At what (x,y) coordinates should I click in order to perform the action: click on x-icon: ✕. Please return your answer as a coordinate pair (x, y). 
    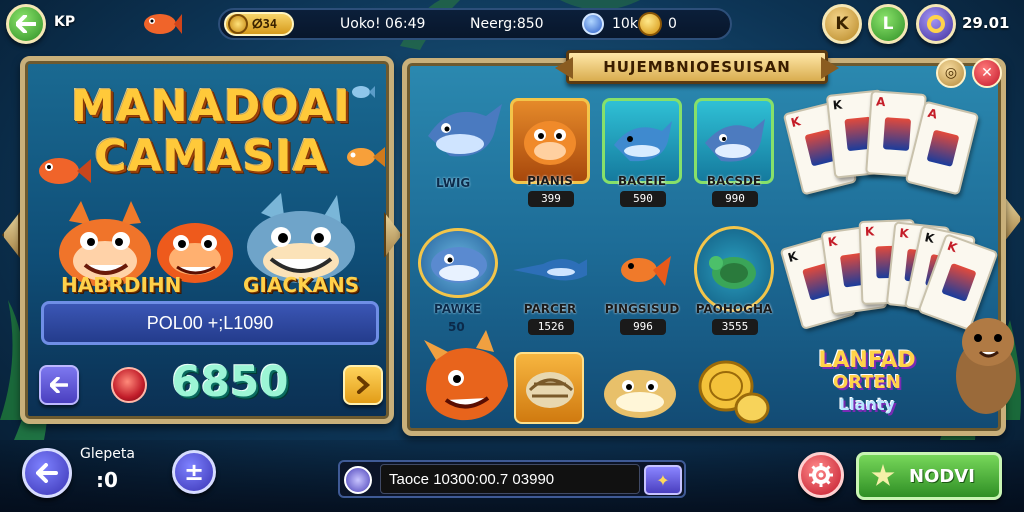
    Looking at the image, I should click on (987, 73).